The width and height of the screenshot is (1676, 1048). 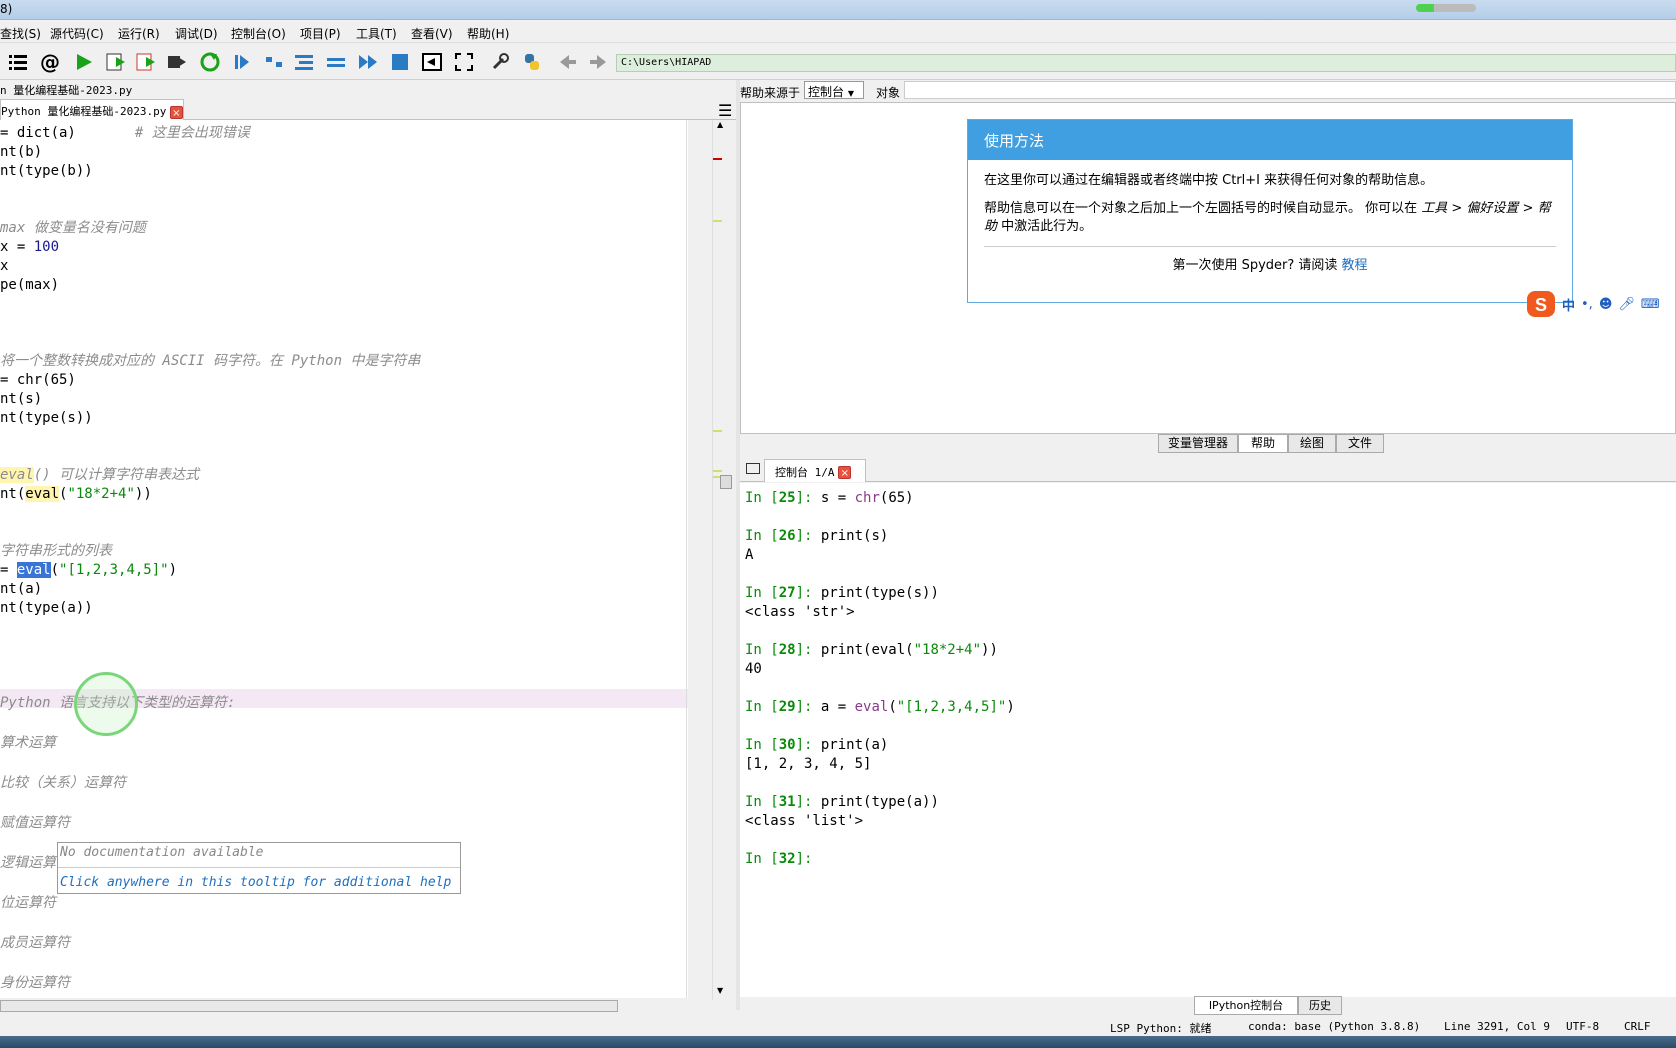 What do you see at coordinates (722, 560) in the screenshot?
I see `editor-vertical-scrollbar: ▲ ▼` at bounding box center [722, 560].